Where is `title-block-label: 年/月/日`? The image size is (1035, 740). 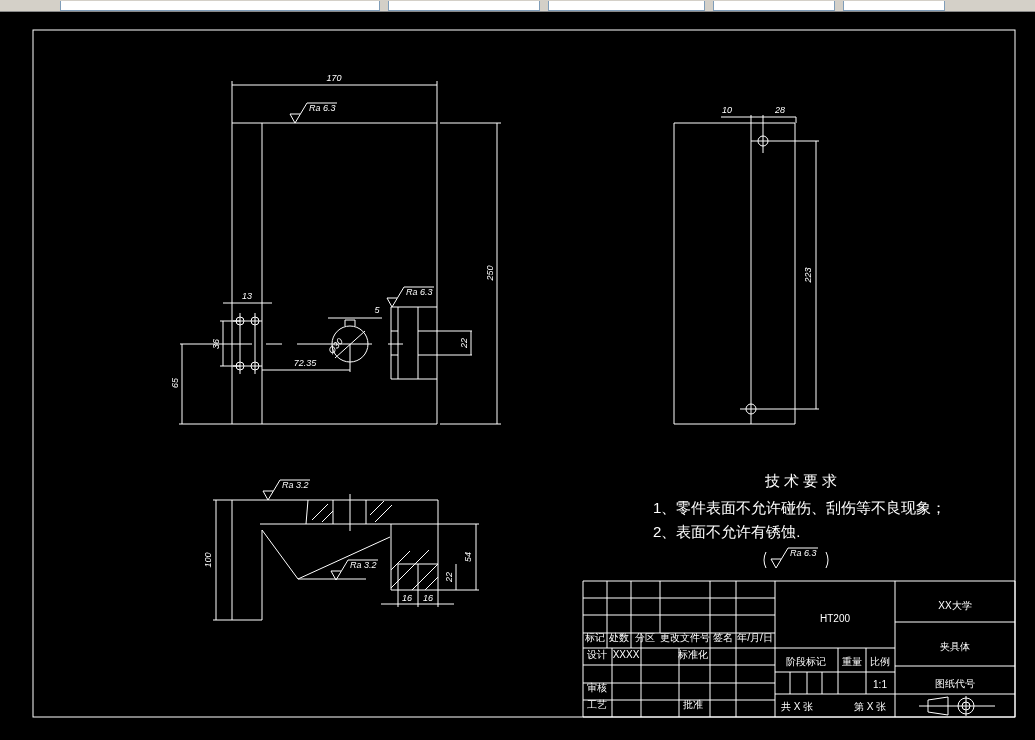
title-block-label: 年/月/日 is located at coordinates (755, 637).